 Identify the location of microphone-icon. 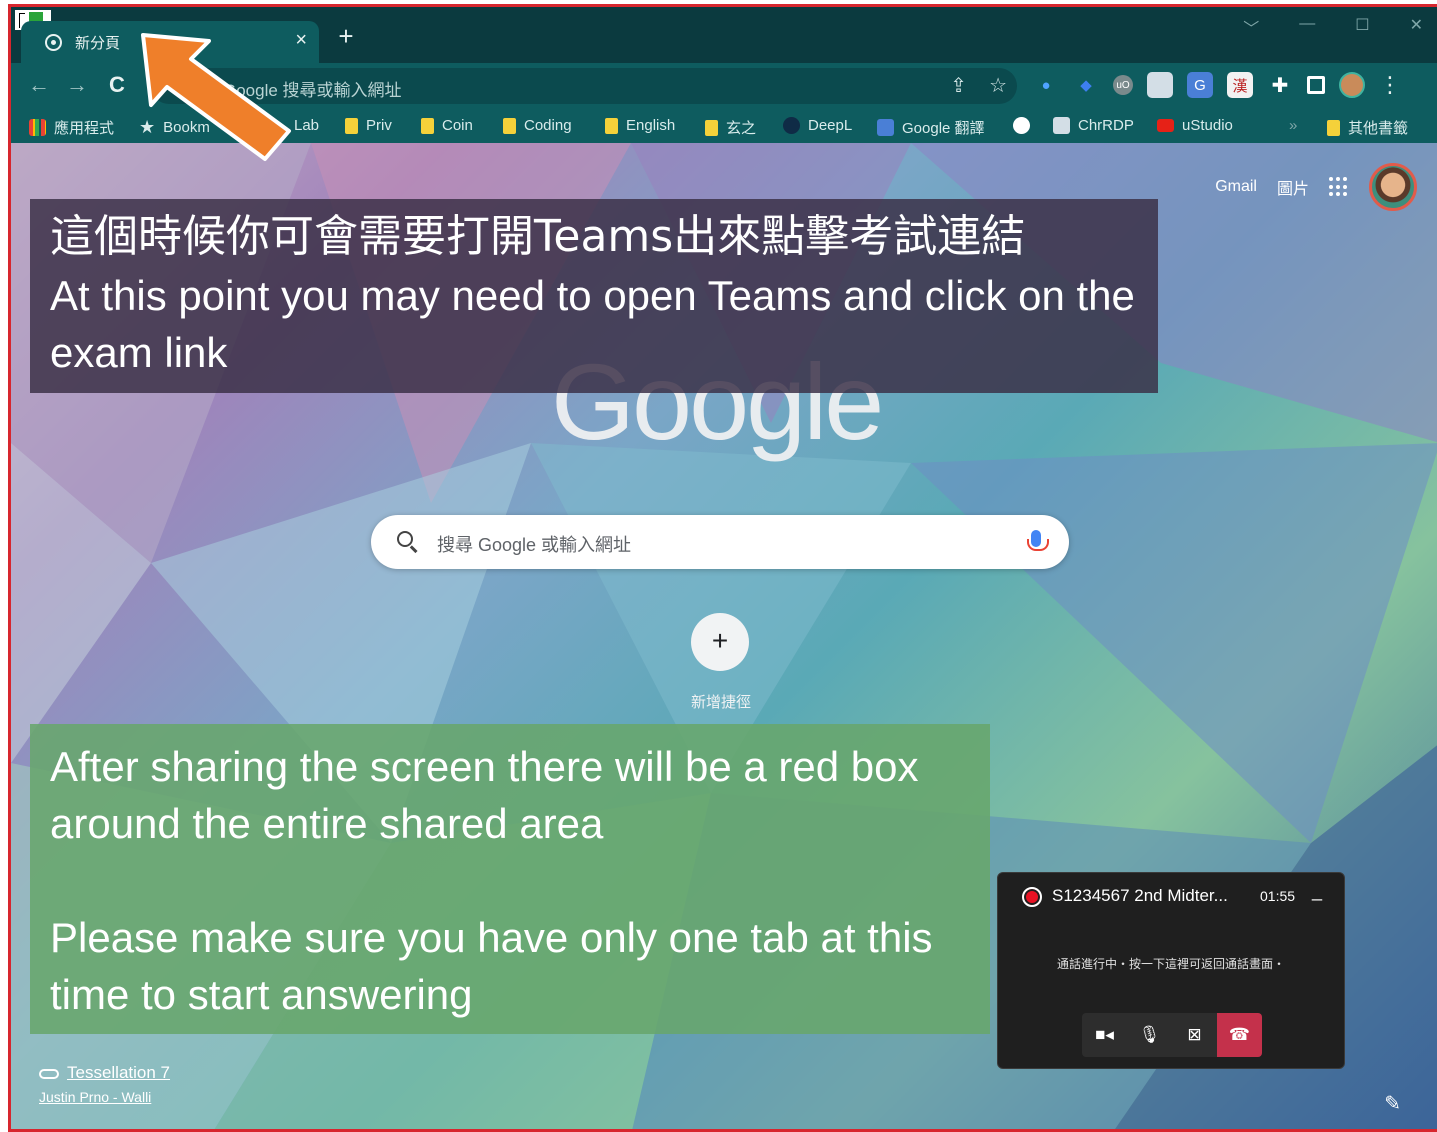
(1038, 540).